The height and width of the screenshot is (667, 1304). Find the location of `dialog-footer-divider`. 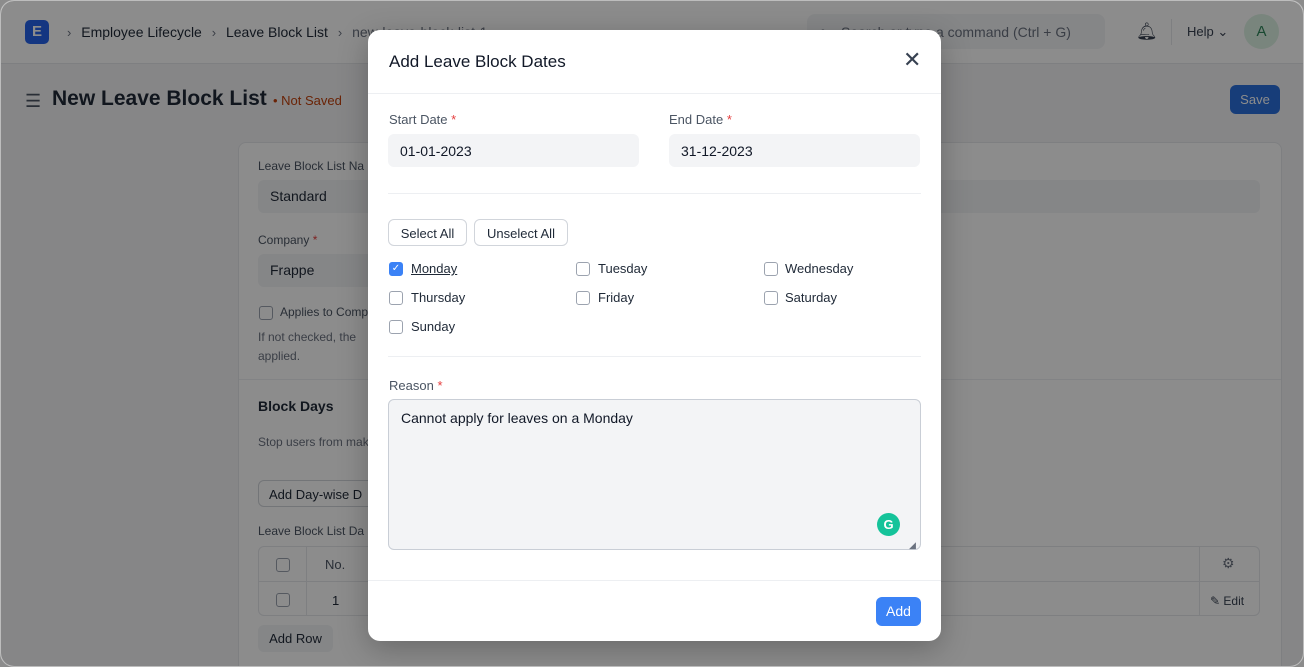

dialog-footer-divider is located at coordinates (654, 580).